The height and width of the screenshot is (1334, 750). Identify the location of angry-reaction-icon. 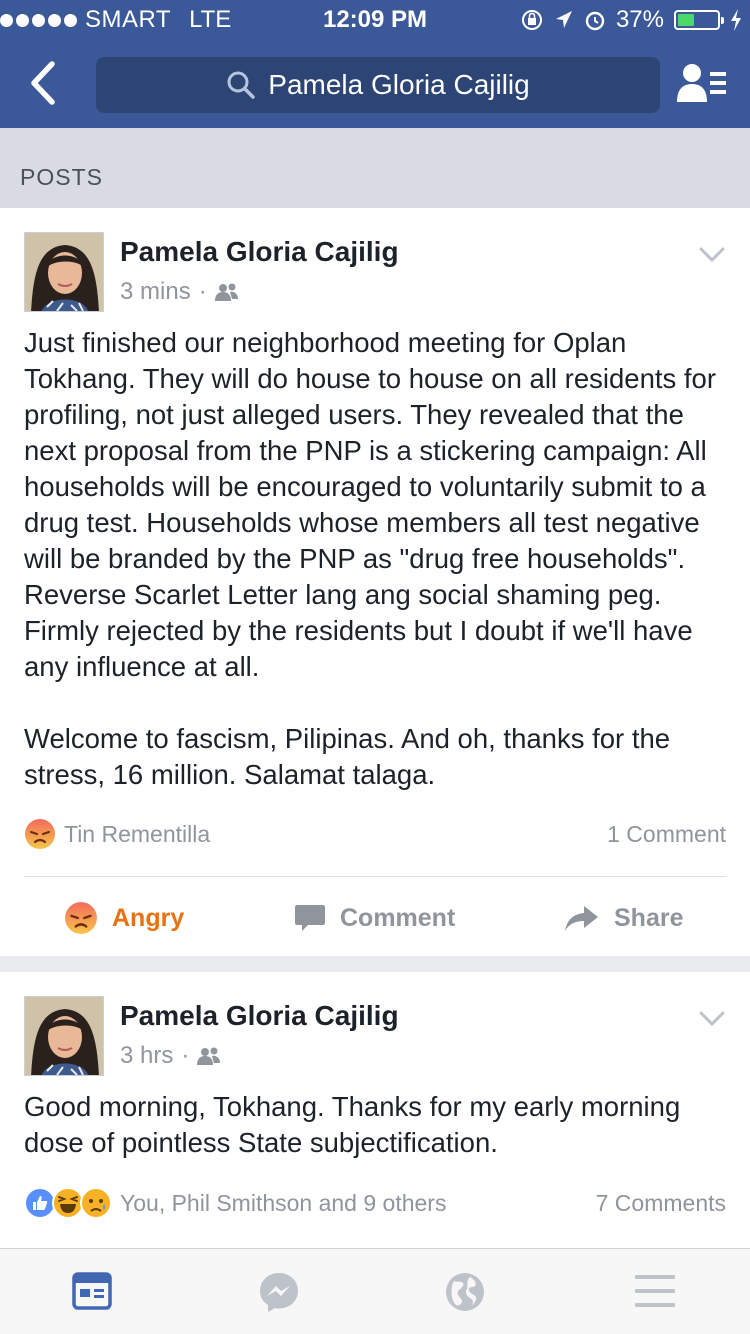
(40, 834).